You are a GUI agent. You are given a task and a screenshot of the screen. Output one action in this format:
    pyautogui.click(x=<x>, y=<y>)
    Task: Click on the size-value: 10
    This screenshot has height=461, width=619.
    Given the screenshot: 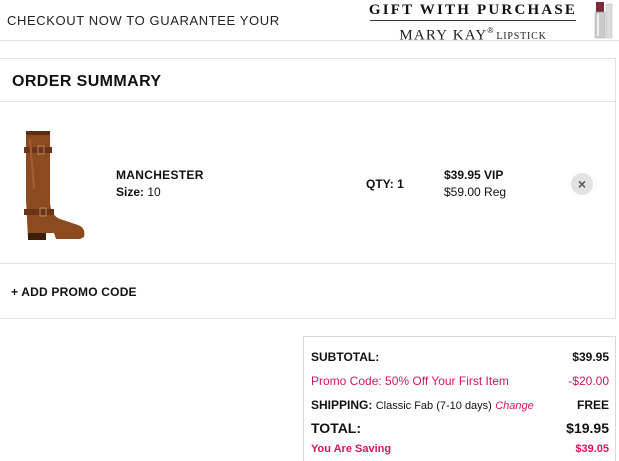 What is the action you would take?
    pyautogui.click(x=154, y=192)
    